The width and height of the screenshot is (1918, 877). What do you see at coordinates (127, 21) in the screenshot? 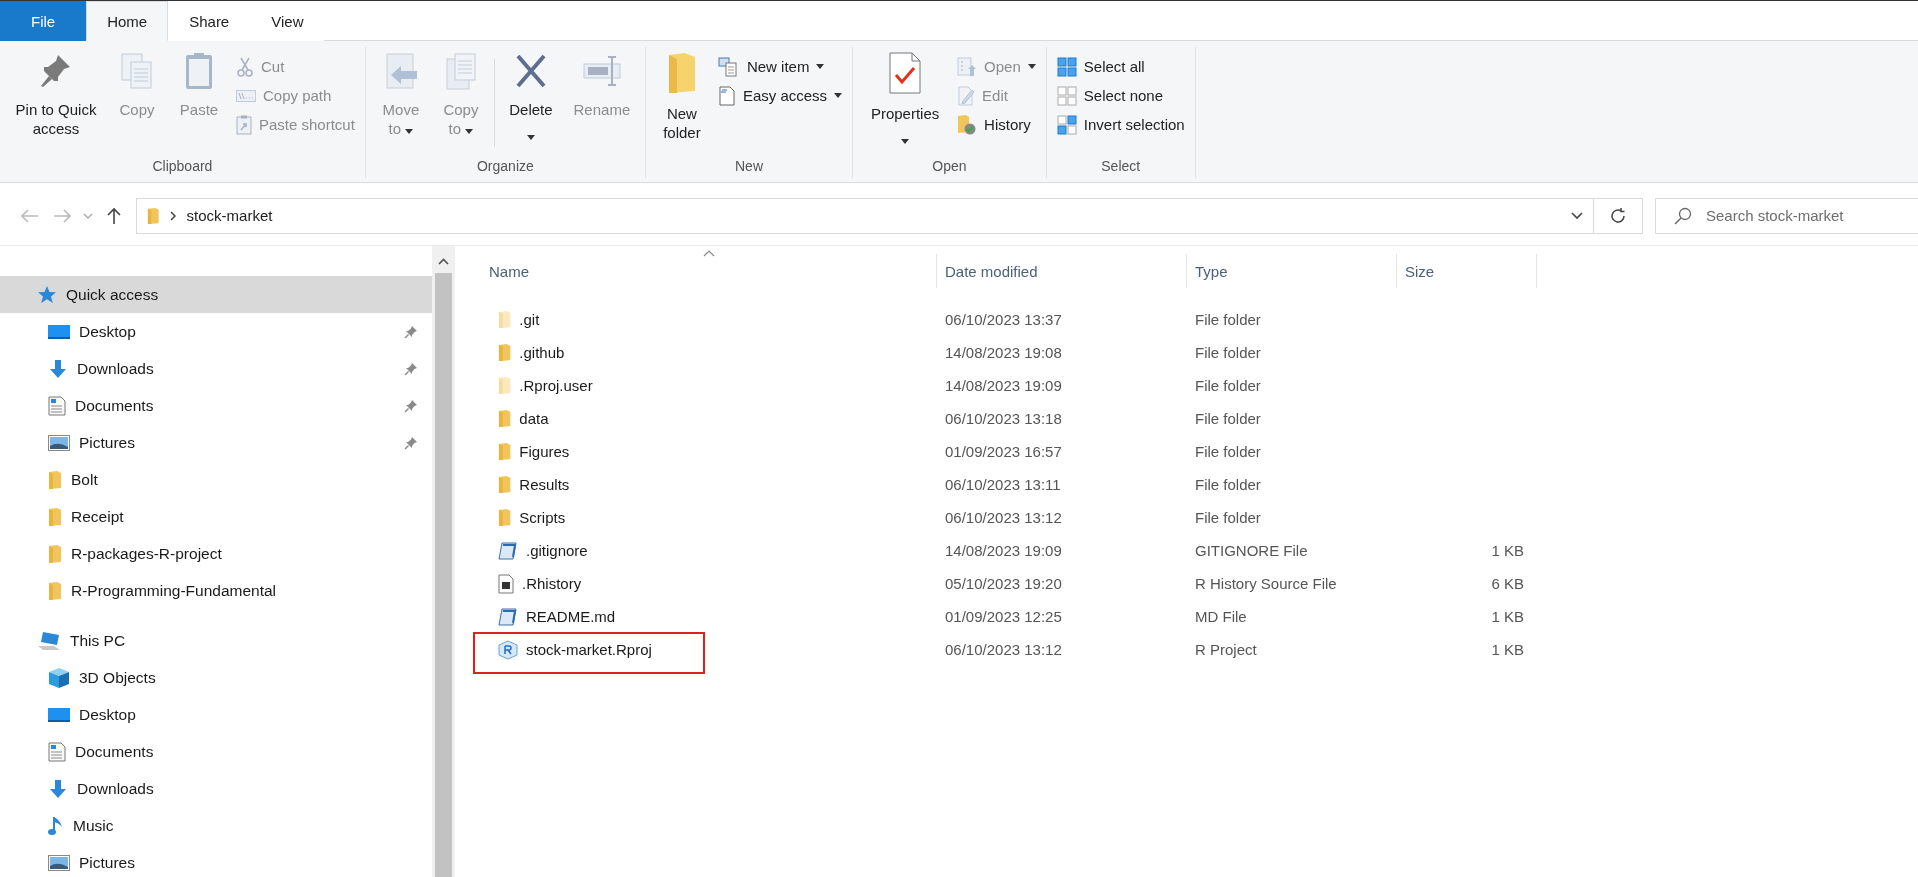
I see `ribbon-tab: Home` at bounding box center [127, 21].